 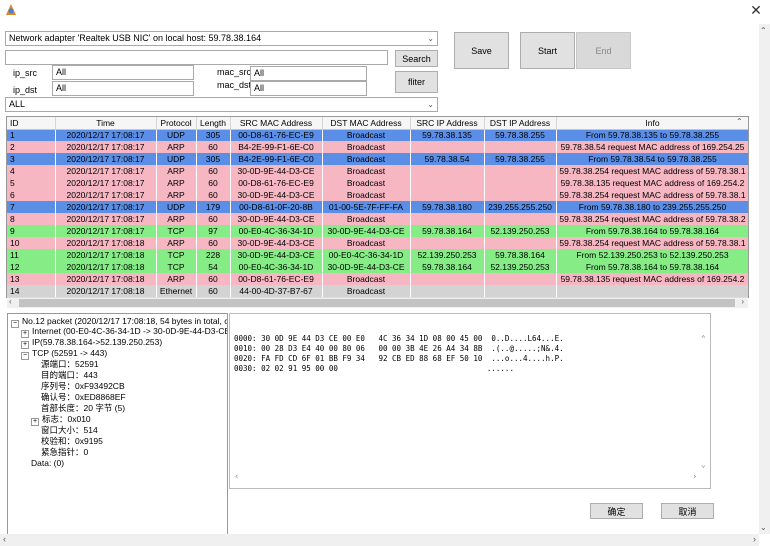 What do you see at coordinates (652, 255) in the screenshot?
I see `table-cell: From 52.139.250.253 to 52.139.250.253` at bounding box center [652, 255].